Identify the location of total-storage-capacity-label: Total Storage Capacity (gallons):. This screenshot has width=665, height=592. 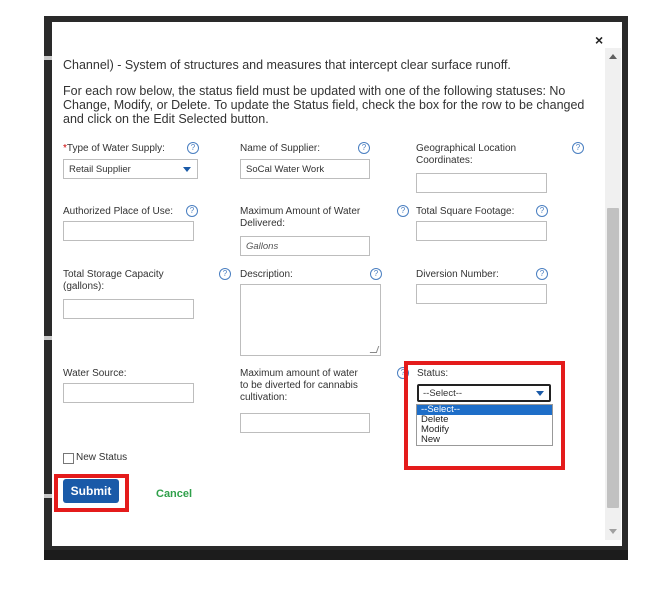
(113, 280).